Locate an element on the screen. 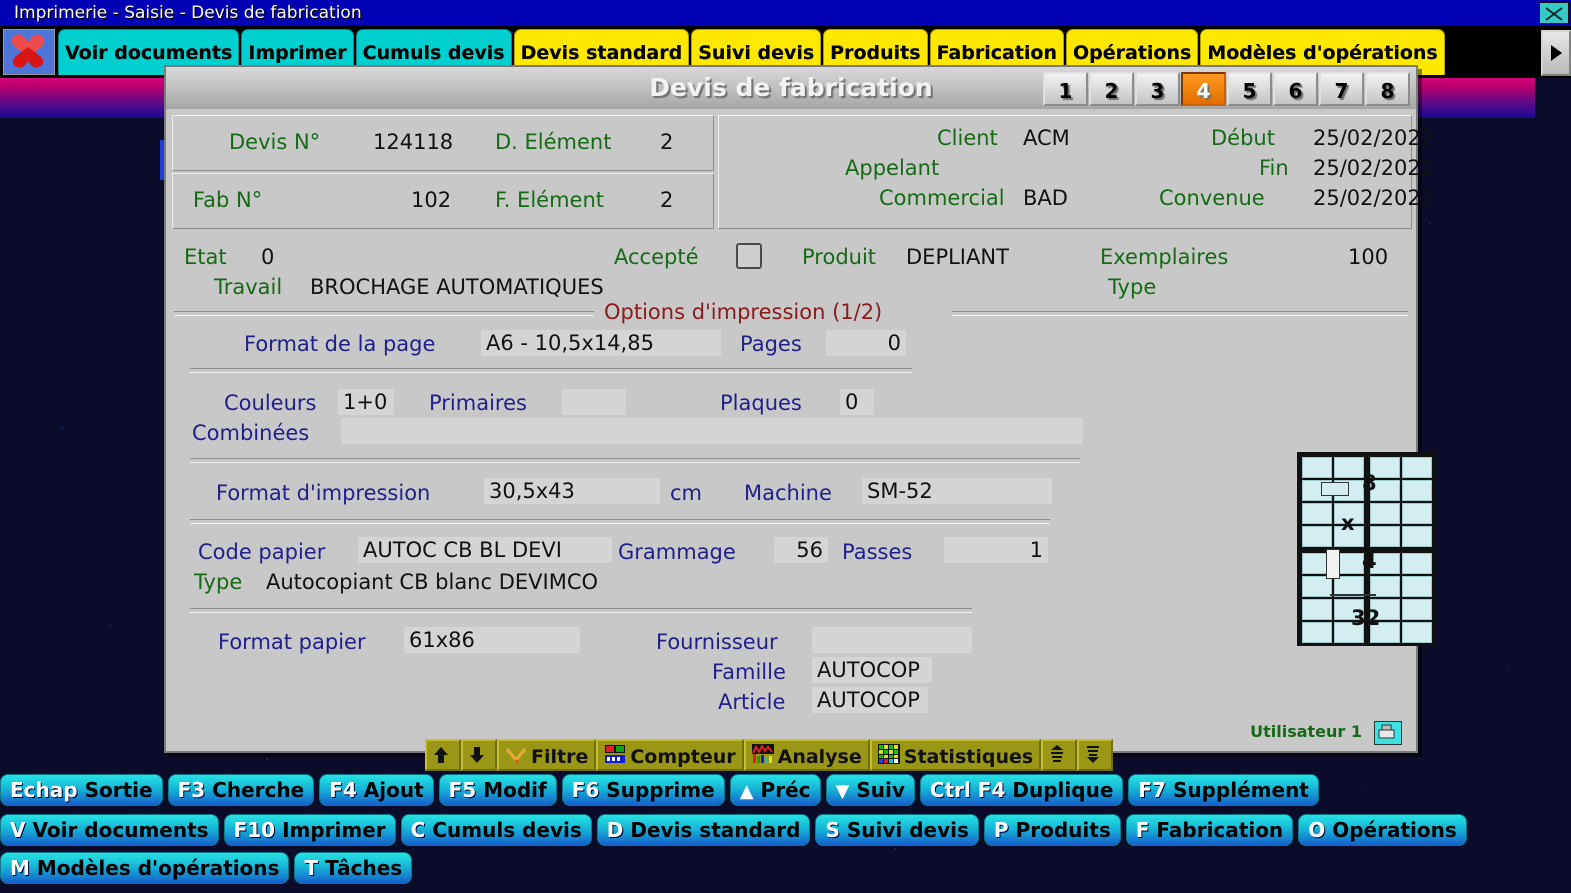 The height and width of the screenshot is (893, 1571). fkey-suppl-ment: F7 Supplément is located at coordinates (1223, 790).